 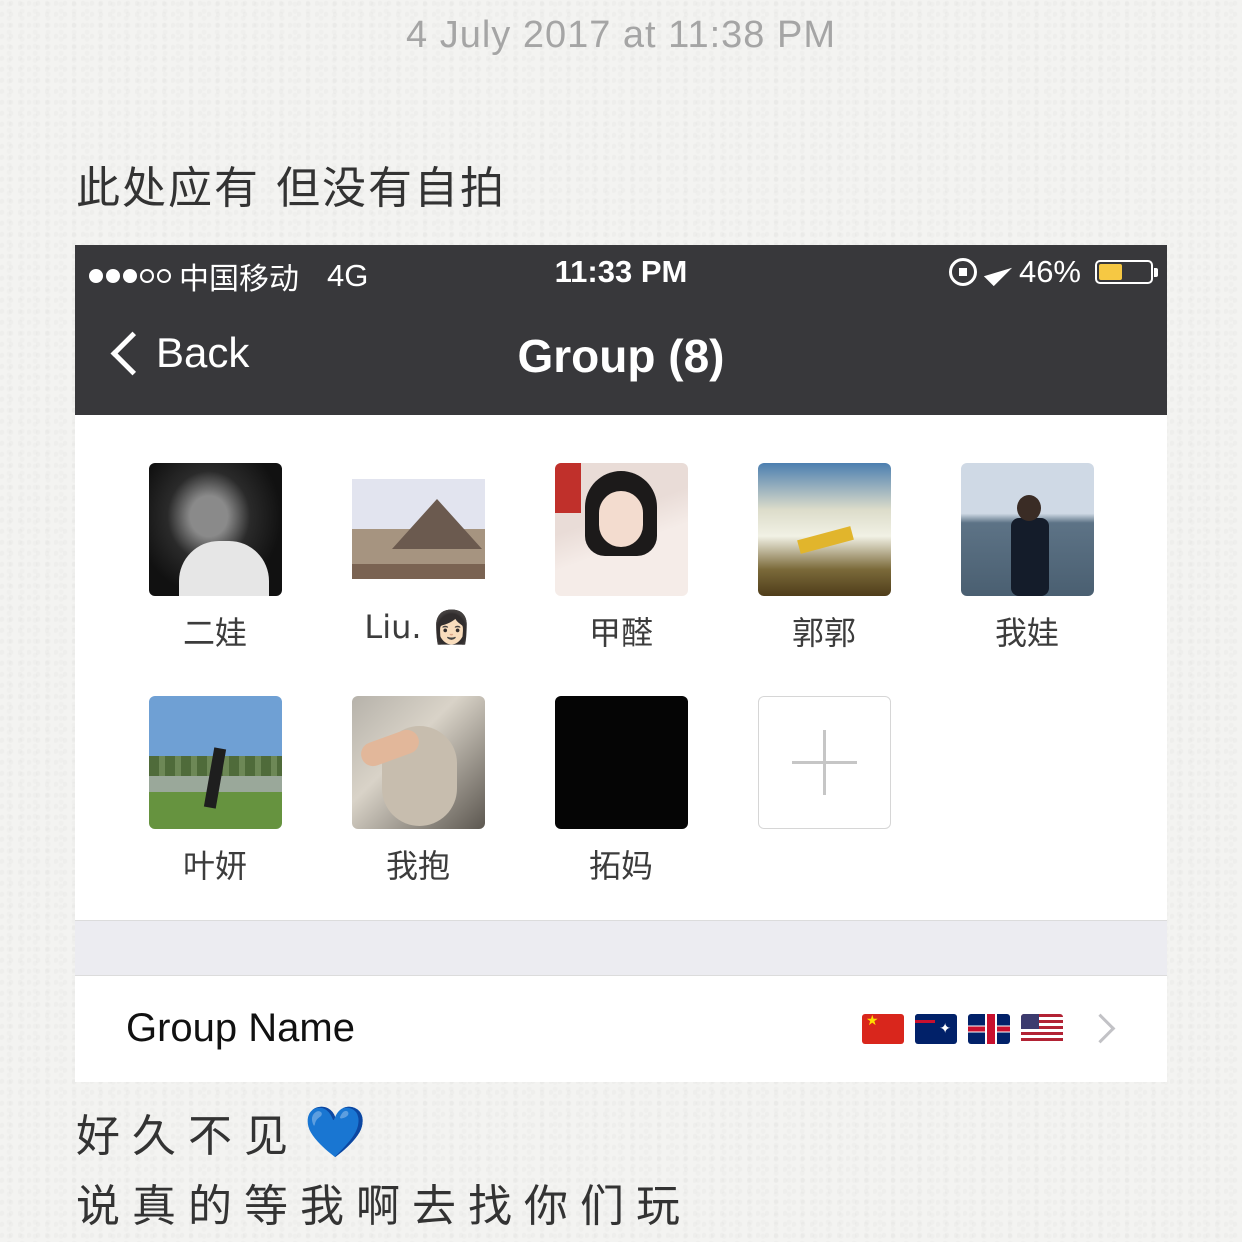 I want to click on member-item: 我娃, so click(x=1027, y=558).